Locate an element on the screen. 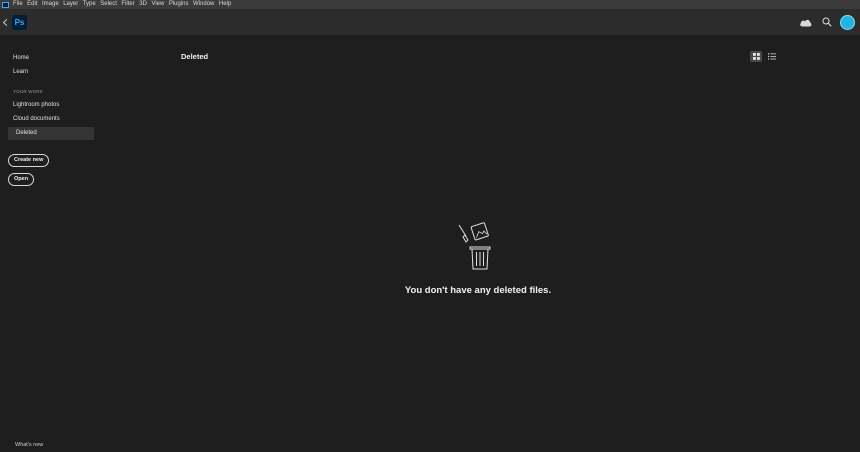 Image resolution: width=860 pixels, height=452 pixels. cloud-icon is located at coordinates (805, 22).